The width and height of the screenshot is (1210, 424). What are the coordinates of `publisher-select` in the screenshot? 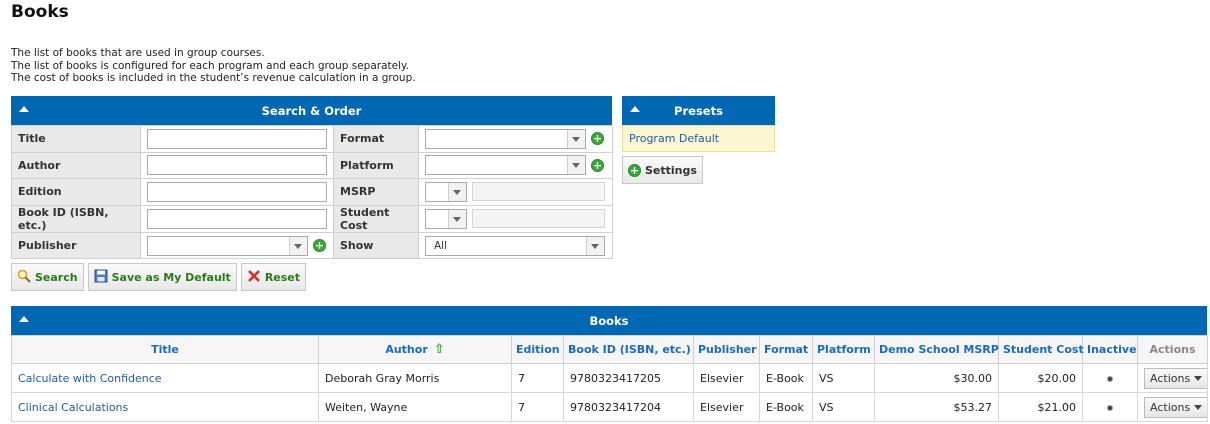 It's located at (227, 245).